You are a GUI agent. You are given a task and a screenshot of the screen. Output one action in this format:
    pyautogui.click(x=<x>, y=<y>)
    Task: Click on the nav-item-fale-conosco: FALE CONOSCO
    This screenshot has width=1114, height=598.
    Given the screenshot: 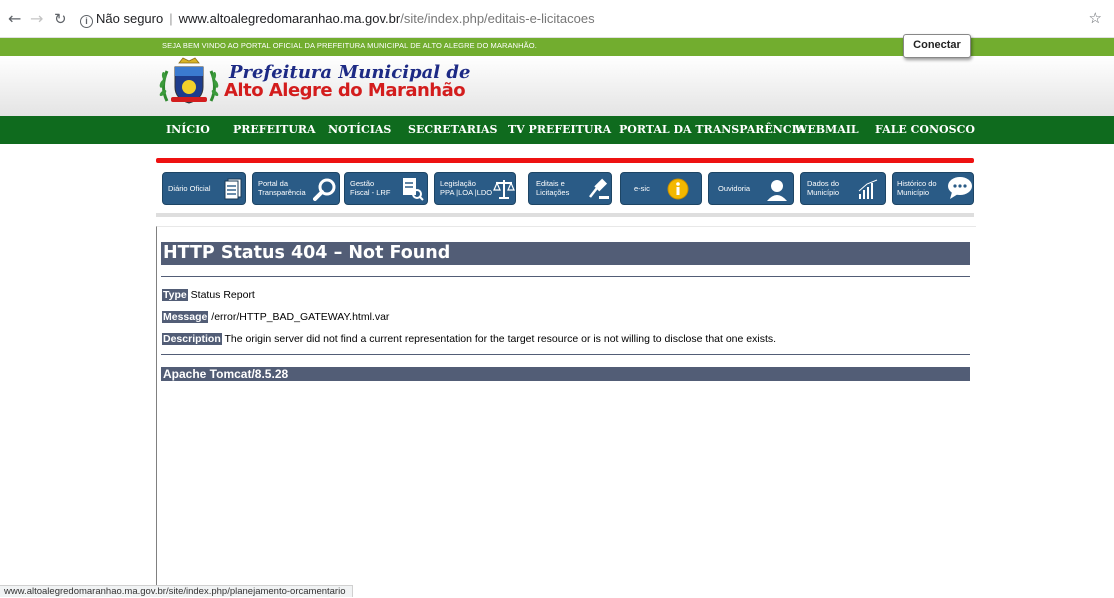 What is the action you would take?
    pyautogui.click(x=925, y=129)
    